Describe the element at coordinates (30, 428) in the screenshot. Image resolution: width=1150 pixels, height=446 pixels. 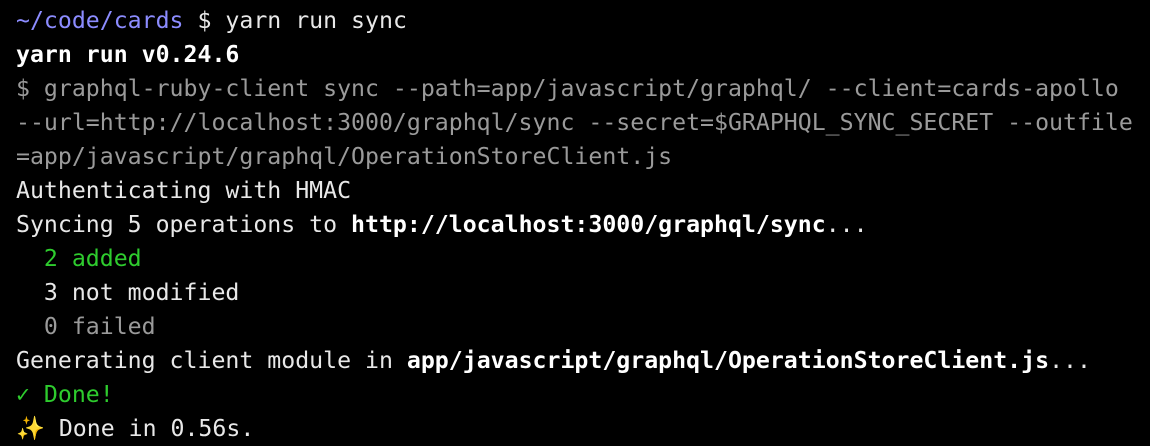
I see `sparkles-icon: ✨` at that location.